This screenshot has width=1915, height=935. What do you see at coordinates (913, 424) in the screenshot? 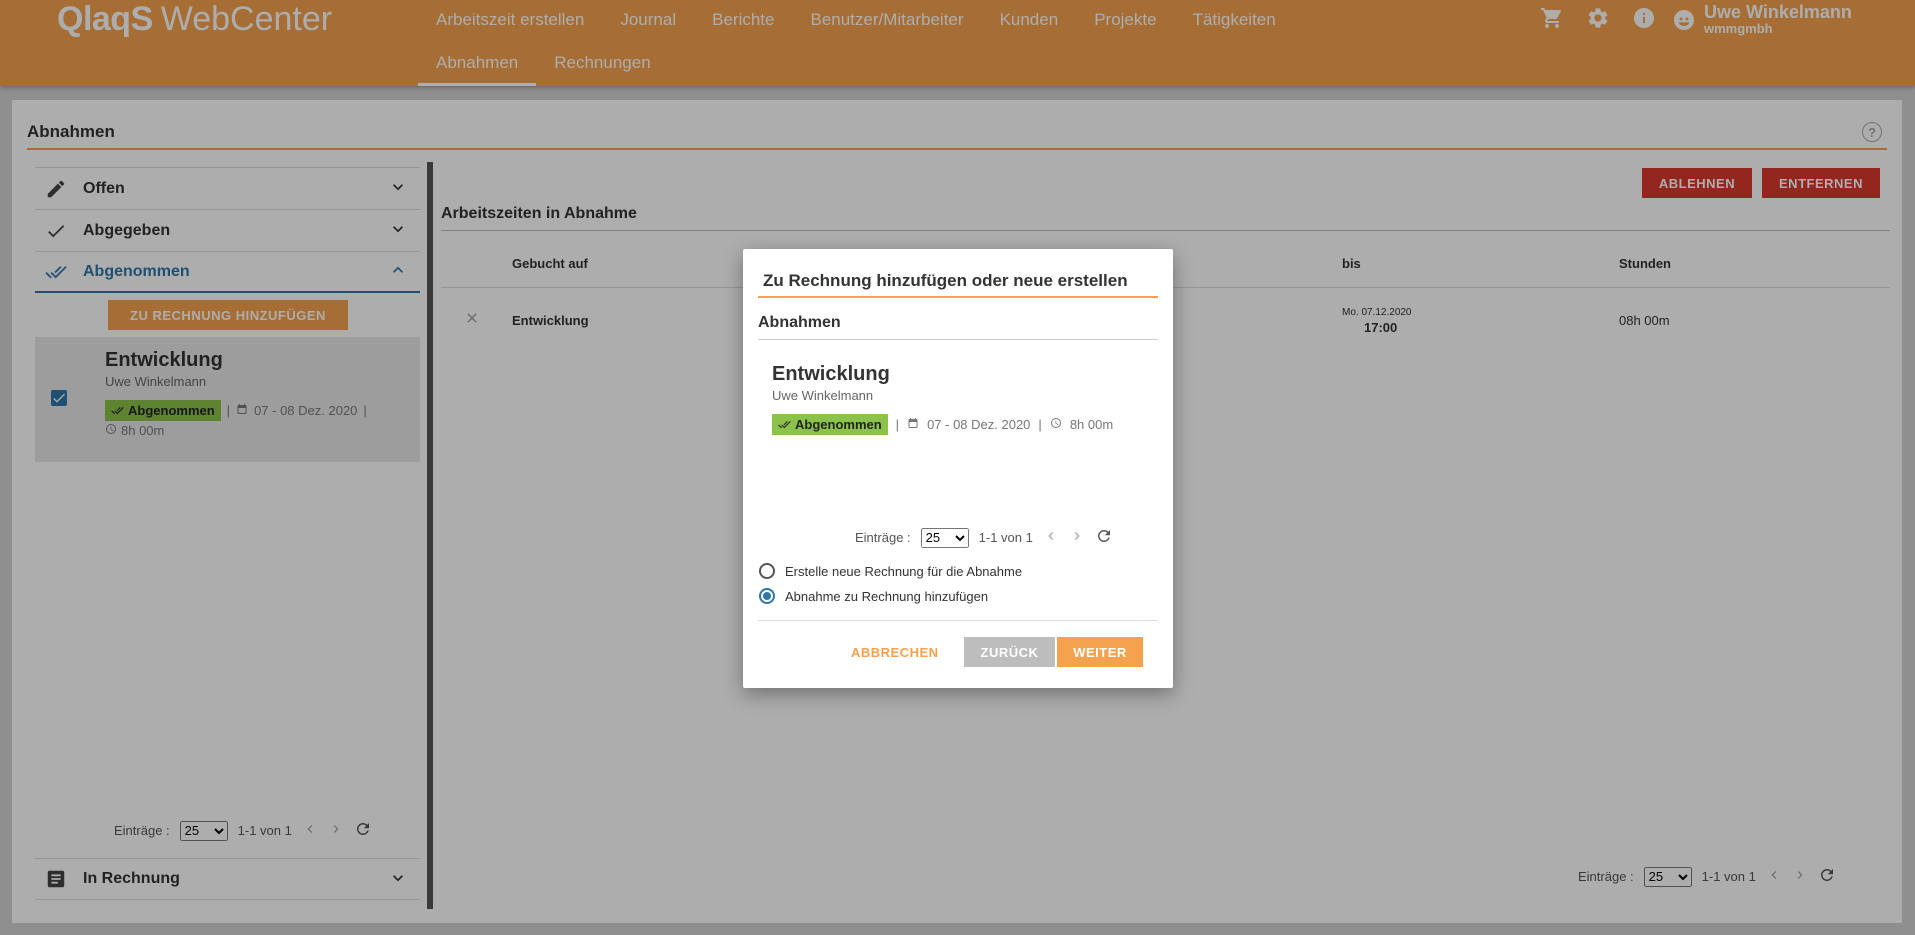
I see `calendar-icon` at bounding box center [913, 424].